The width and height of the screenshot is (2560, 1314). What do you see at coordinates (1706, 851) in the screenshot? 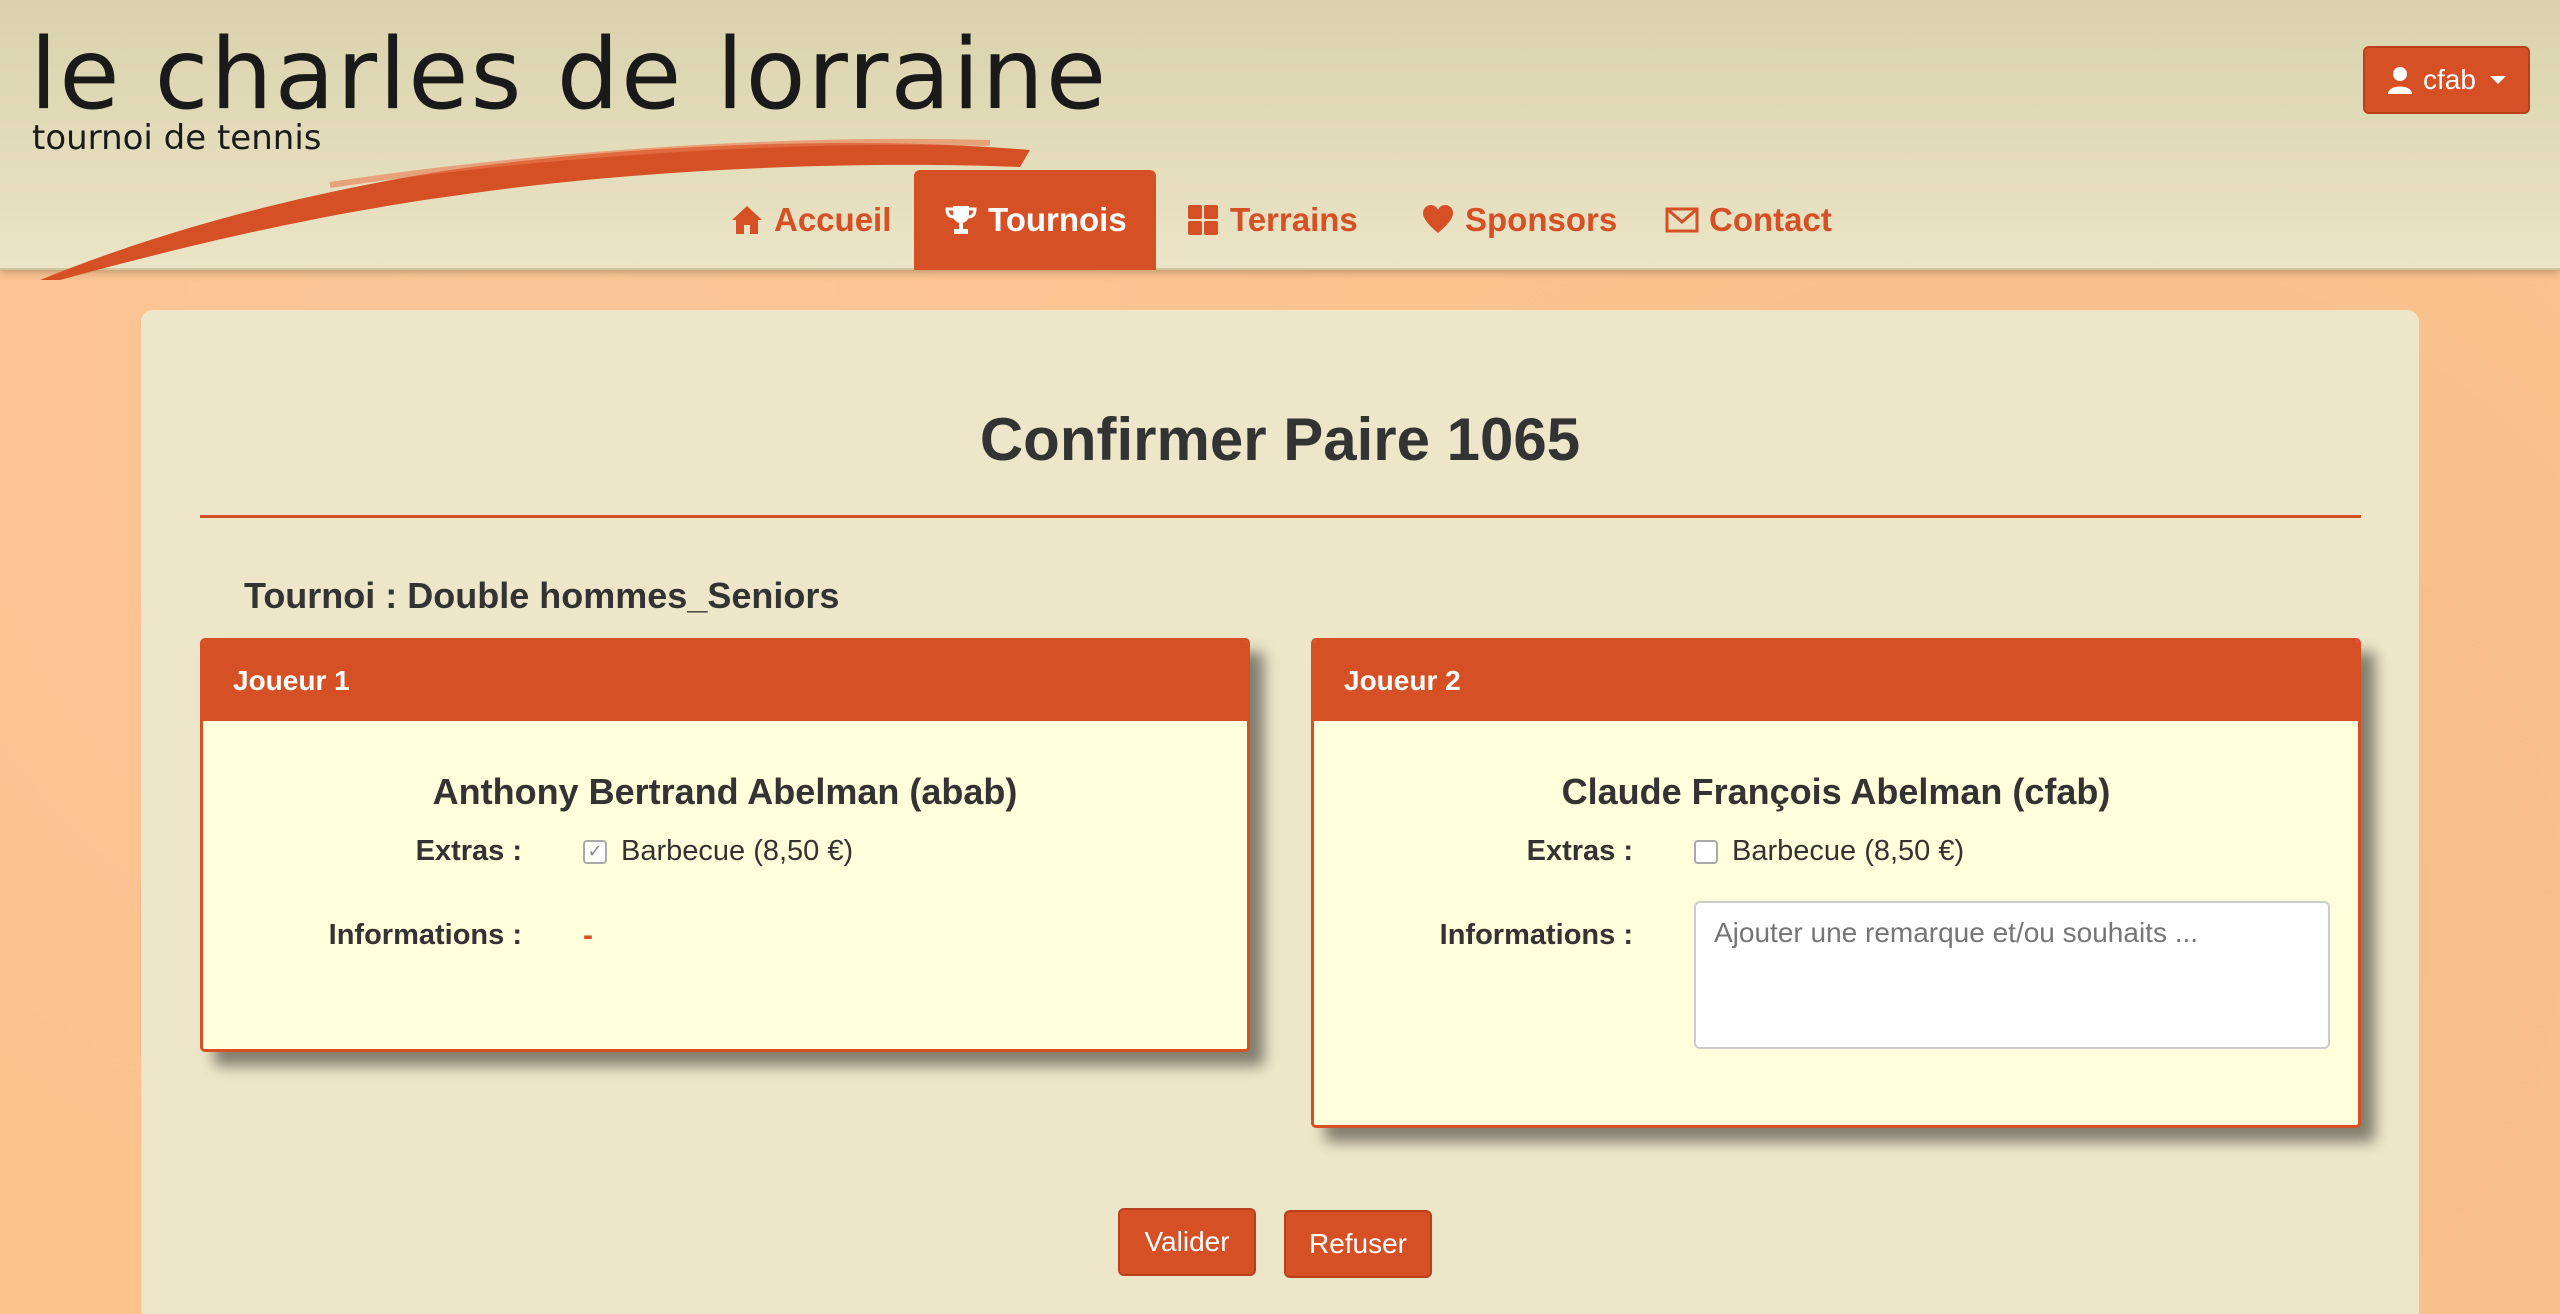
I see `player-2-barbecue-checkbox` at bounding box center [1706, 851].